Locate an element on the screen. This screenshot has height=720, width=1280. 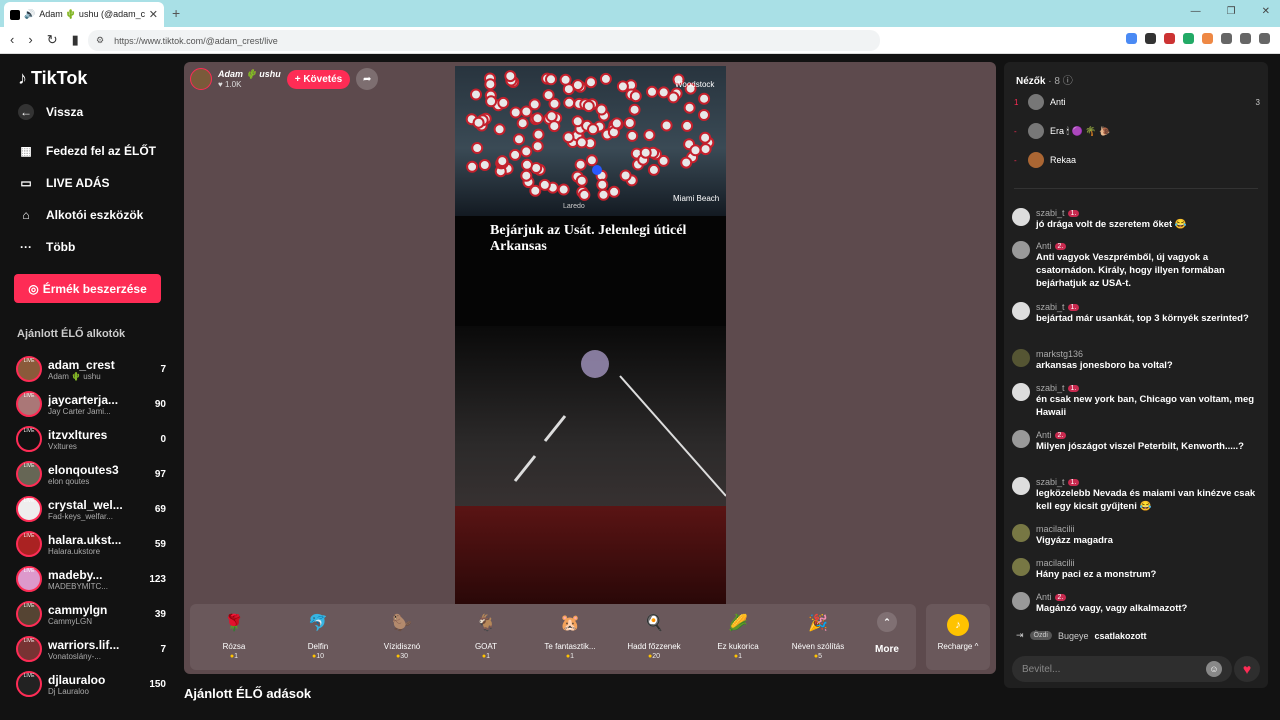
viewers-title: Nézők is located at coordinates (1031, 81).